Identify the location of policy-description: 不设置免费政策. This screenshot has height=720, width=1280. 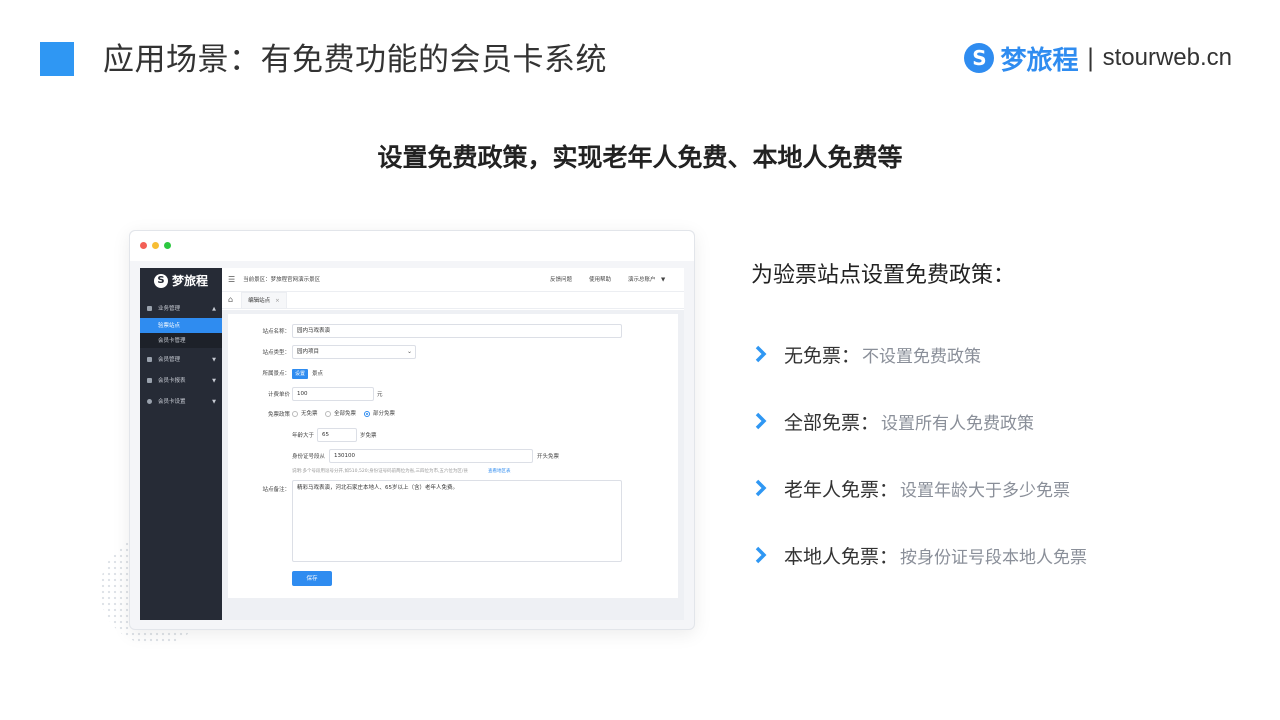
(922, 356).